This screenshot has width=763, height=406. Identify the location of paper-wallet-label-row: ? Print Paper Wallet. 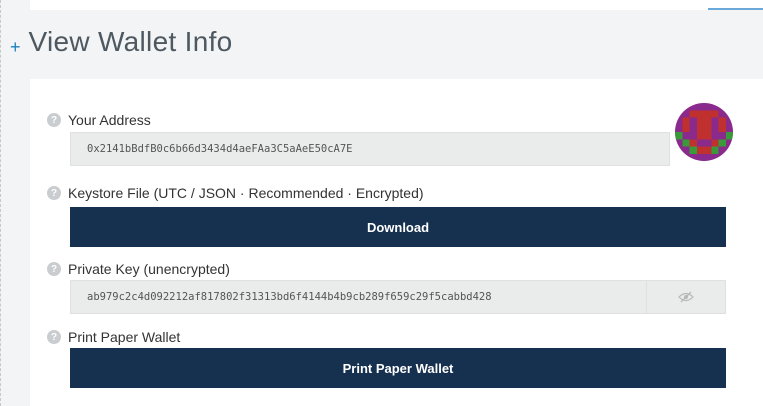
(113, 337).